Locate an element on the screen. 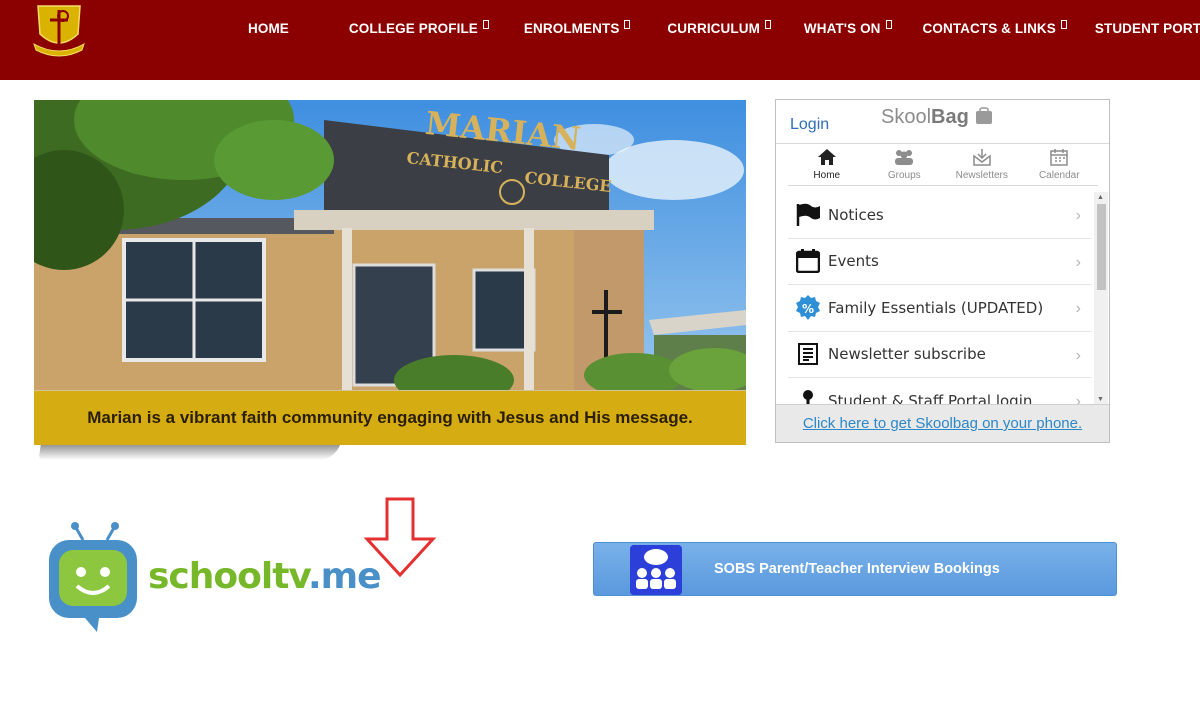 The image size is (1200, 706). flag-icon is located at coordinates (808, 215).